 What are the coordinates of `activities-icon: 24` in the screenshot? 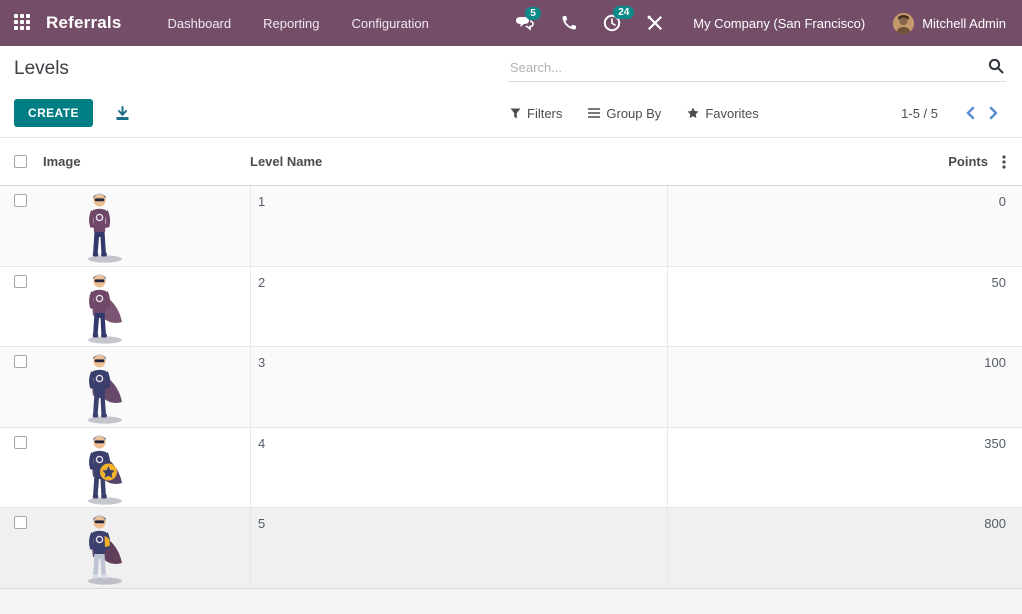 It's located at (619, 19).